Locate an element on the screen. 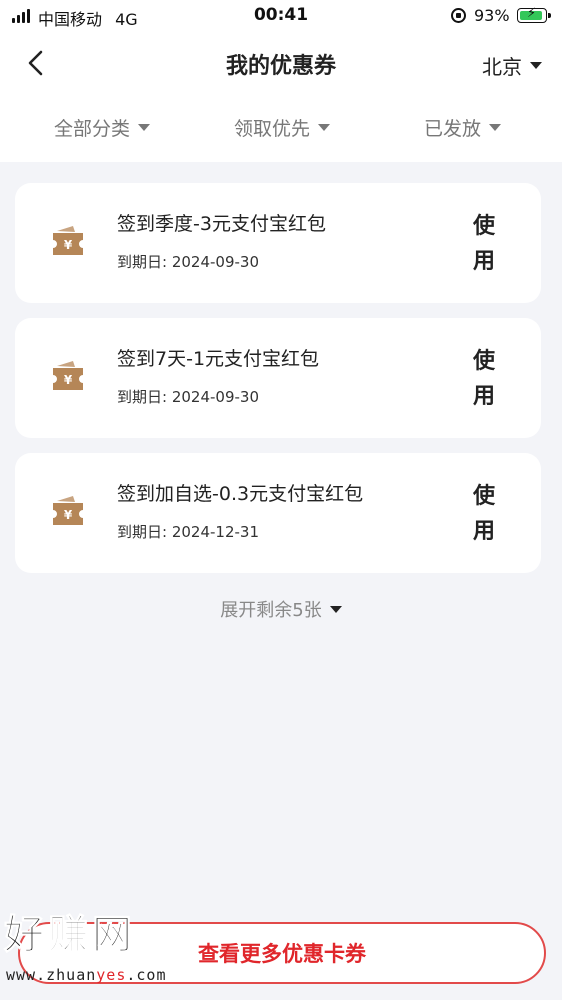 This screenshot has height=1000, width=562. expand-more-button: 展开剩余5张 is located at coordinates (281, 609).